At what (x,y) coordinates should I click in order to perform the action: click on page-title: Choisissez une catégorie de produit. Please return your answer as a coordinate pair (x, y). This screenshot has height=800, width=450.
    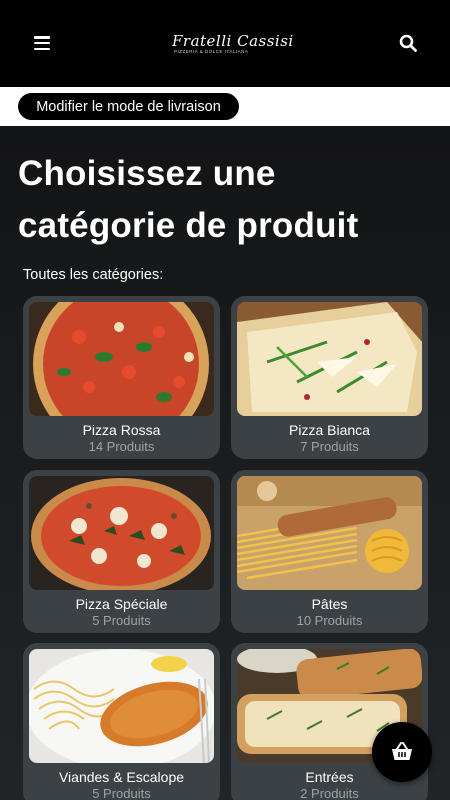
    Looking at the image, I should click on (188, 199).